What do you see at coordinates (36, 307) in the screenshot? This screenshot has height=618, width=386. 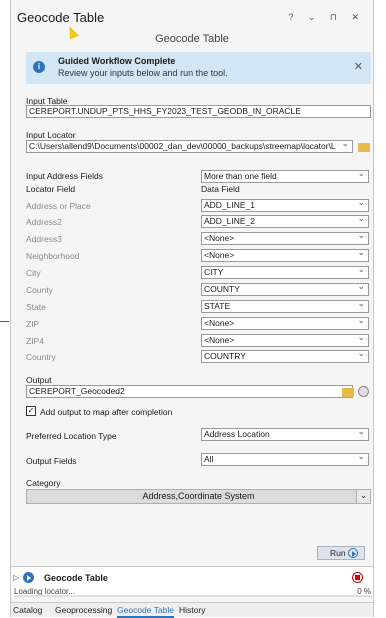 I see `field-name: State` at bounding box center [36, 307].